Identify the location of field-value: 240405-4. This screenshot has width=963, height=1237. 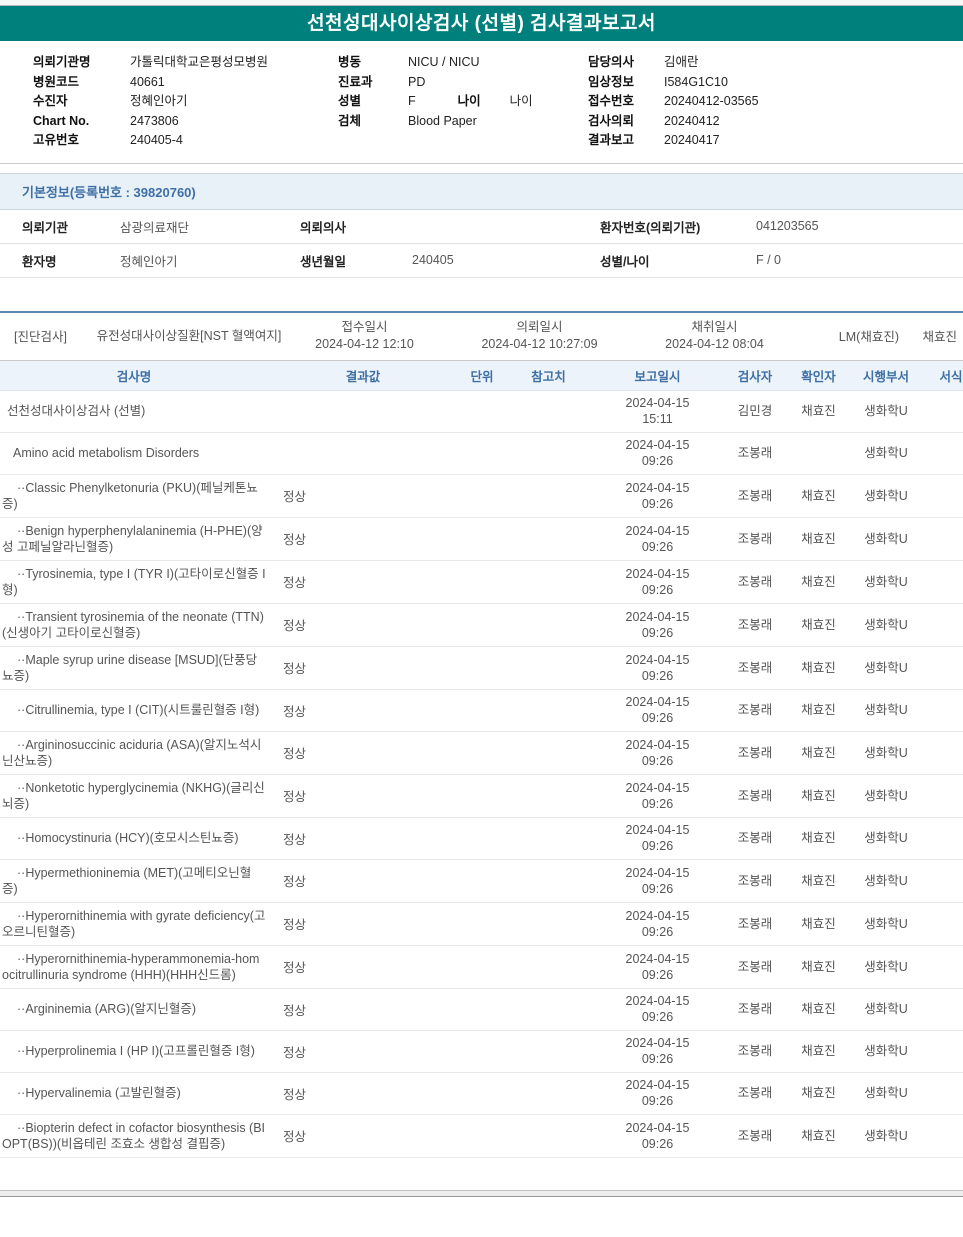
(156, 140).